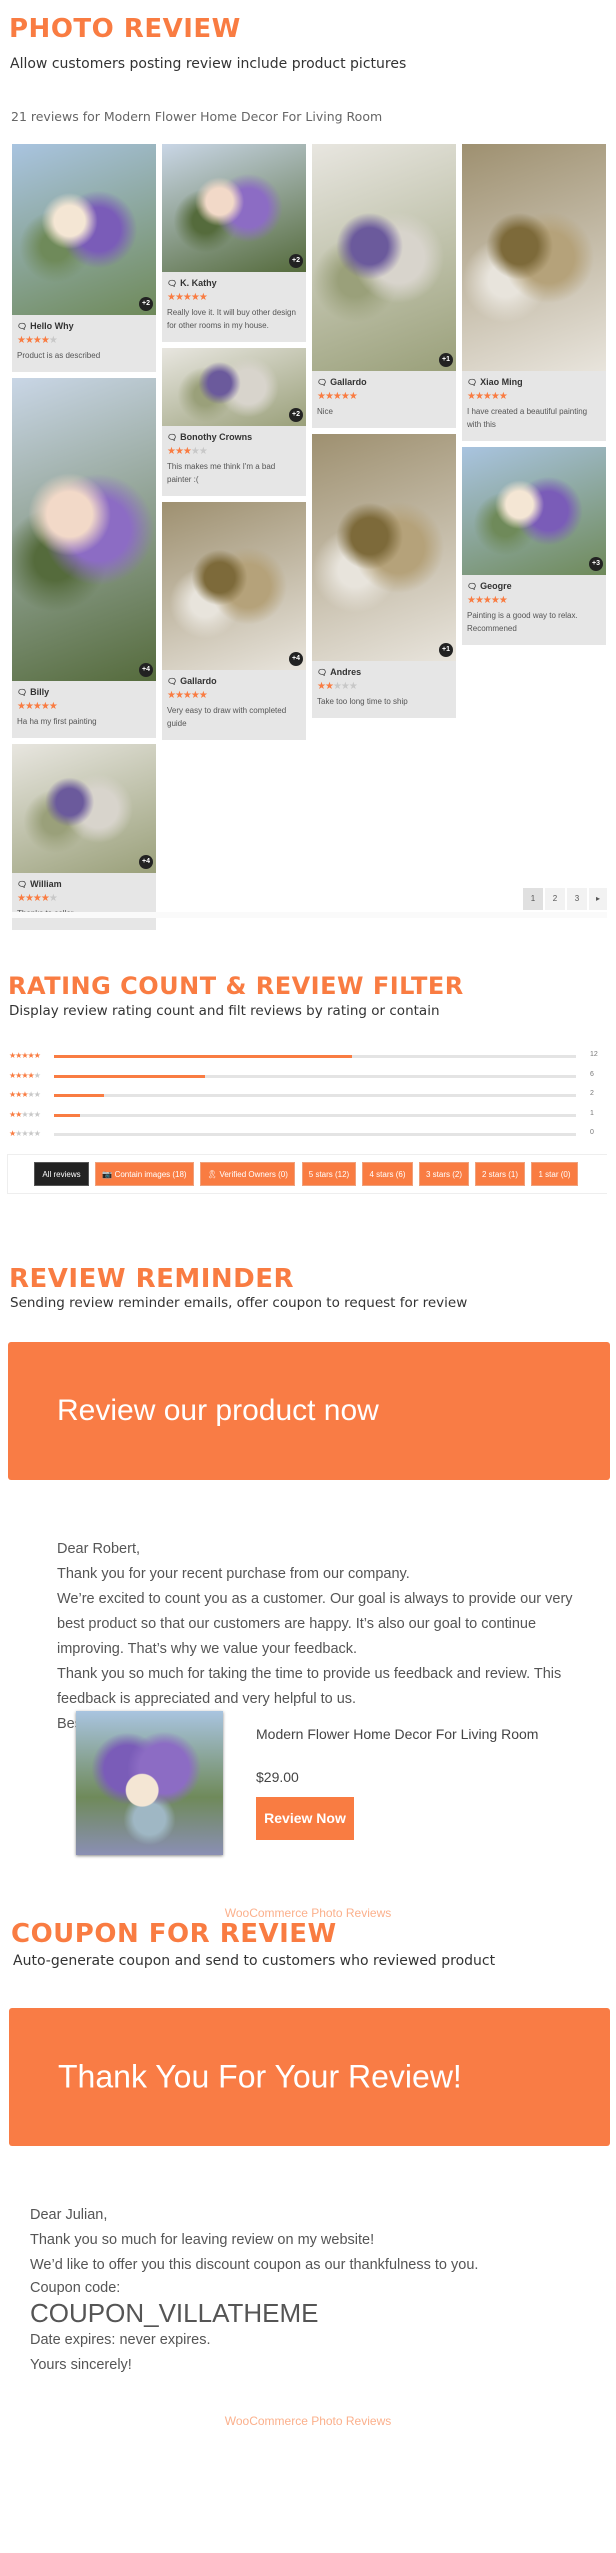 Image resolution: width=616 pixels, height=2553 pixels. What do you see at coordinates (247, 1174) in the screenshot?
I see `filter-verified-owners-button: 🎗 Verified Owners (0)` at bounding box center [247, 1174].